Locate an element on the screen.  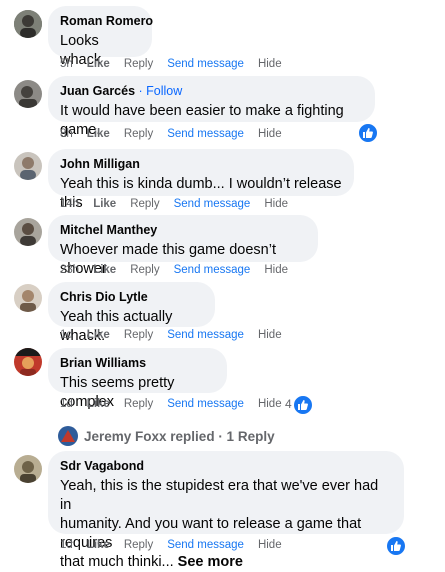
author-name: Juan Garcés is located at coordinates (97, 91).